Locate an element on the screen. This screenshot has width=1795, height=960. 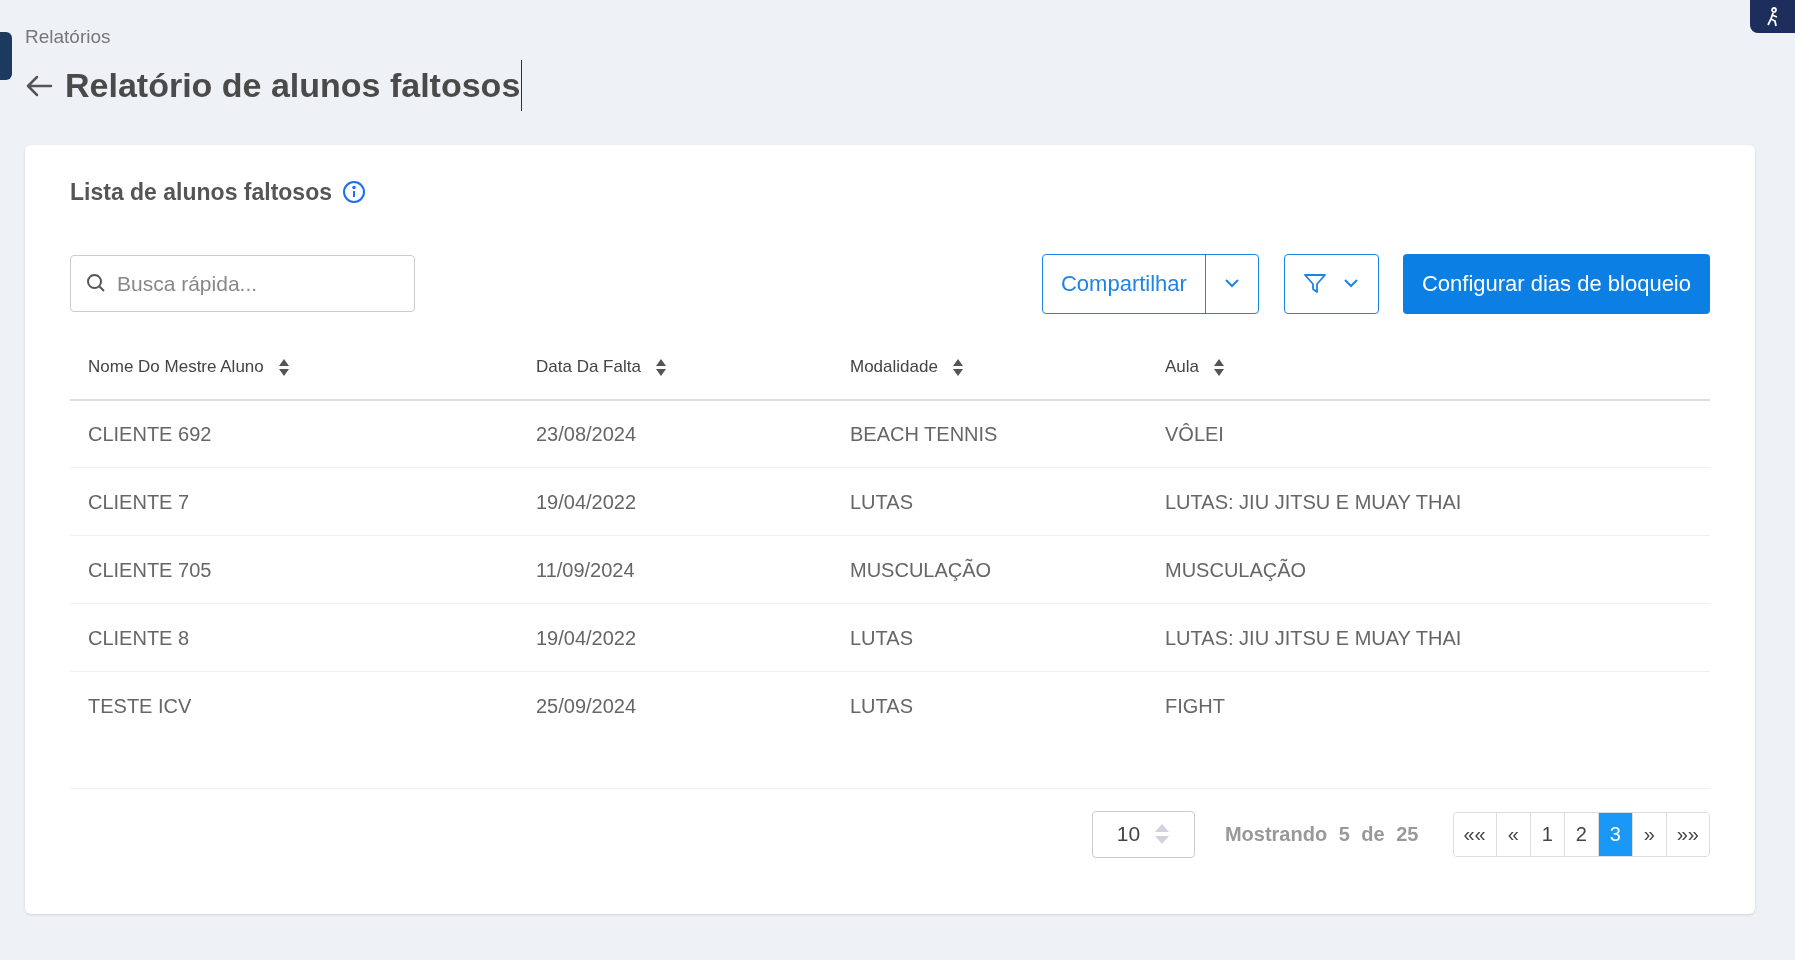
back-arrow-icon is located at coordinates (39, 85).